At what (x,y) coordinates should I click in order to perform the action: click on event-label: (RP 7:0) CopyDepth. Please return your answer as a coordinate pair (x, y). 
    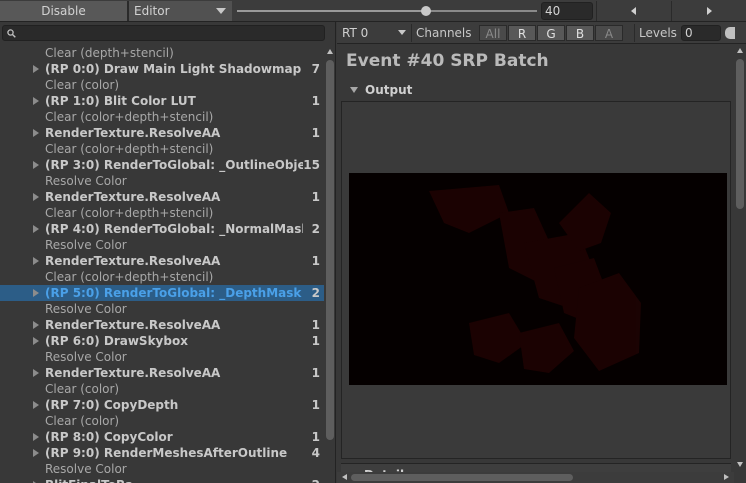
    Looking at the image, I should click on (112, 405).